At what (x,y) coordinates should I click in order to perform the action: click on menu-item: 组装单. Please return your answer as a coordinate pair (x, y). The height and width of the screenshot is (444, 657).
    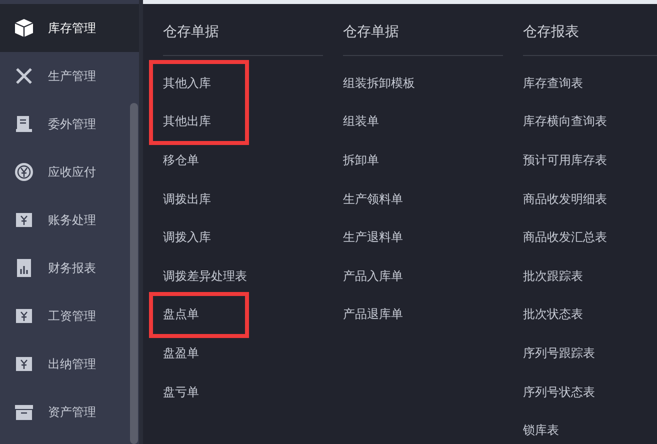
    Looking at the image, I should click on (361, 121).